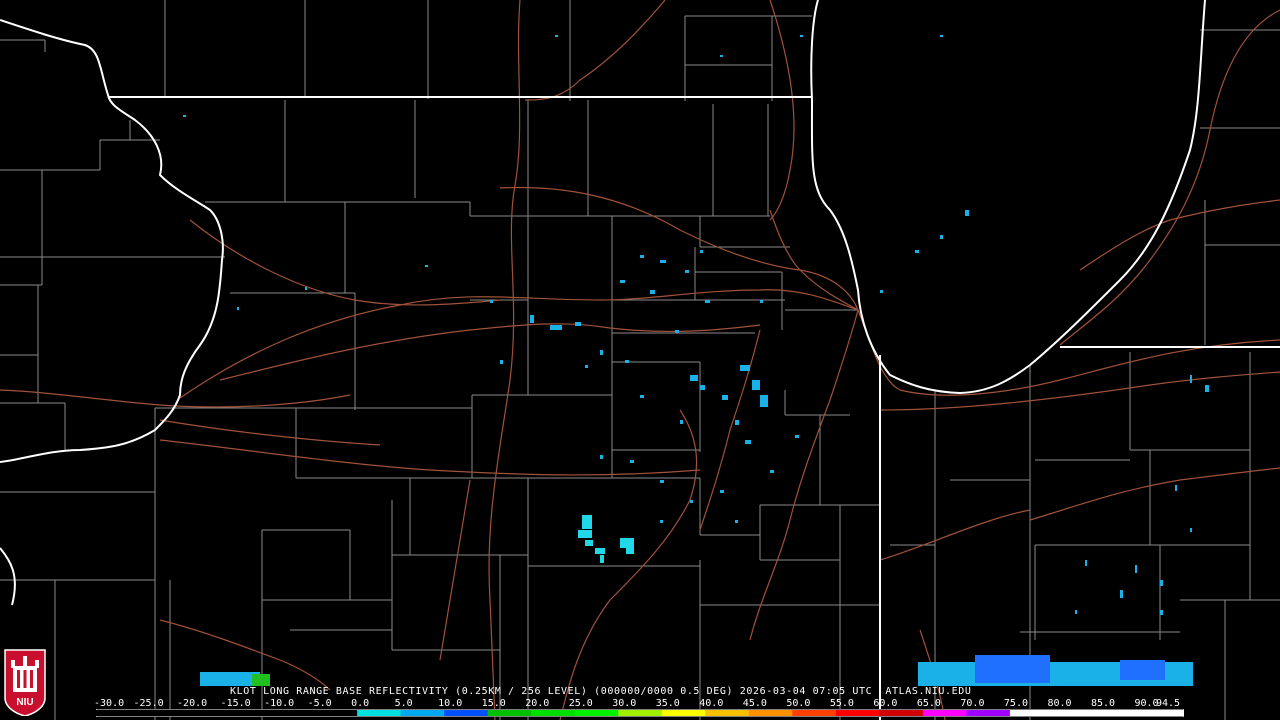 The height and width of the screenshot is (720, 1280). I want to click on niu-logo: NIU, so click(25, 682).